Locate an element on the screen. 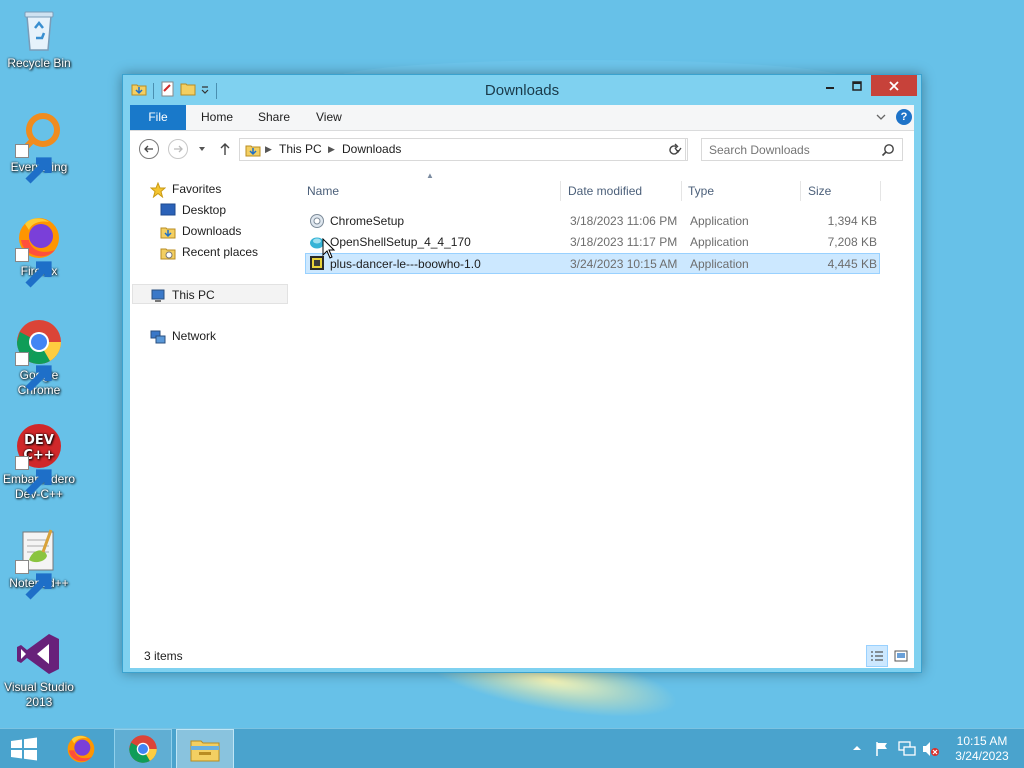 The width and height of the screenshot is (1024, 768). details-view-button is located at coordinates (877, 656).